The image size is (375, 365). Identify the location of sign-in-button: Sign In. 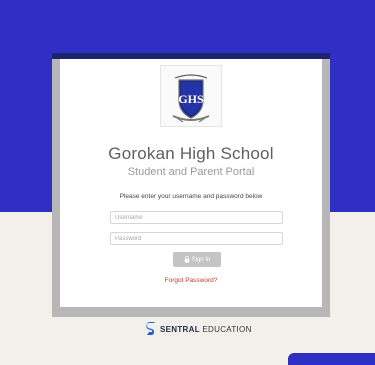
(197, 259).